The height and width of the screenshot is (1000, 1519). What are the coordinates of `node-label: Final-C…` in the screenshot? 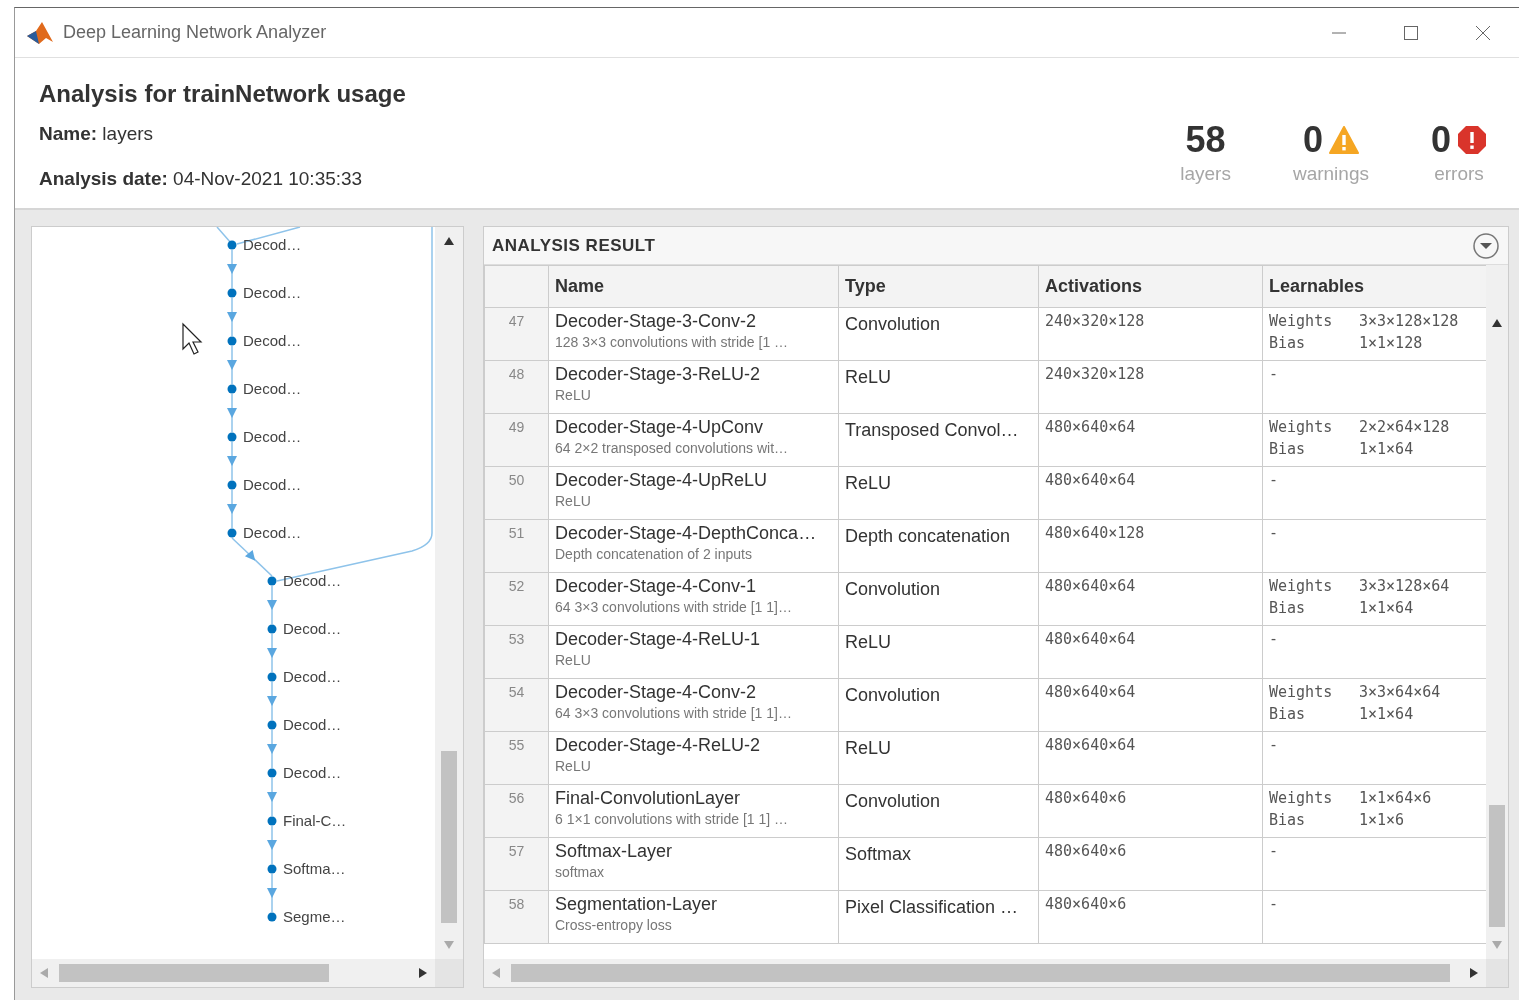 It's located at (315, 820).